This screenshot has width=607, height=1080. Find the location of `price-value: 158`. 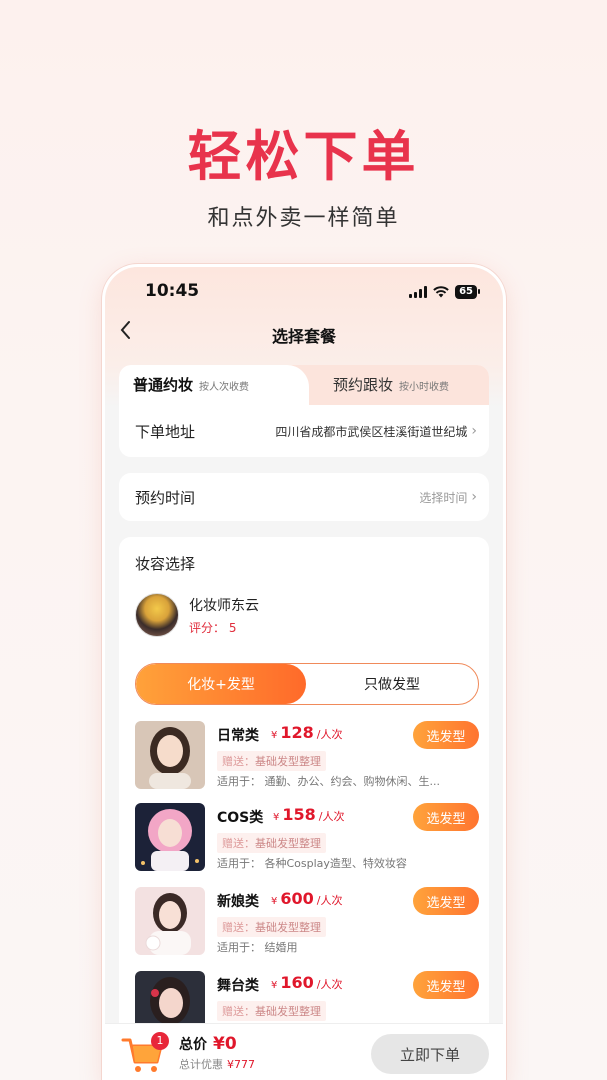

price-value: 158 is located at coordinates (299, 814).